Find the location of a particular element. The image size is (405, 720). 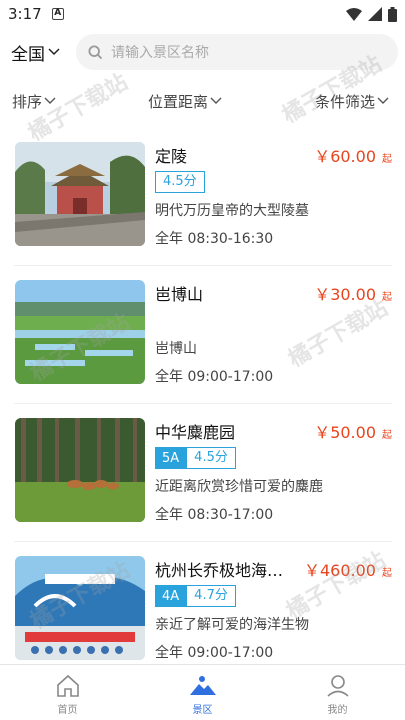

tab-mine: 我的 is located at coordinates (337, 692).